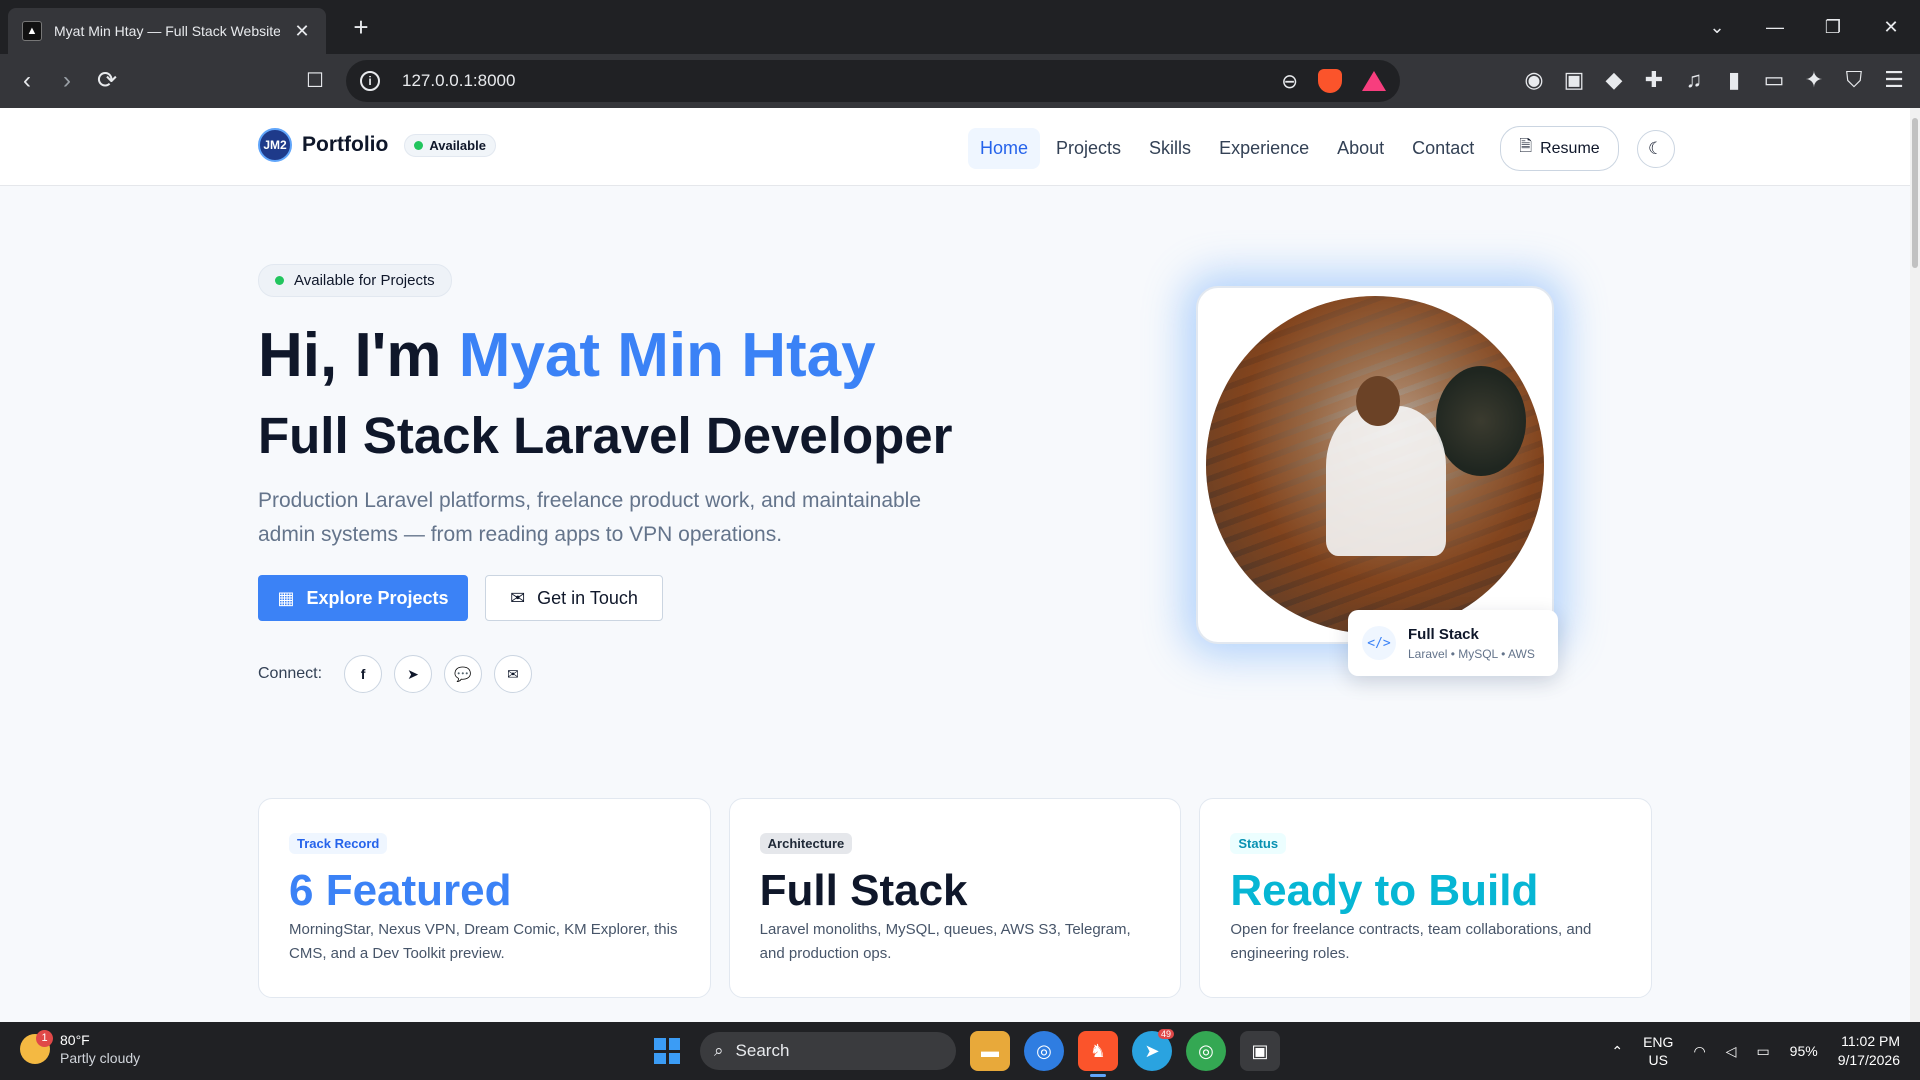  I want to click on battery-percent: 95%, so click(1803, 1051).